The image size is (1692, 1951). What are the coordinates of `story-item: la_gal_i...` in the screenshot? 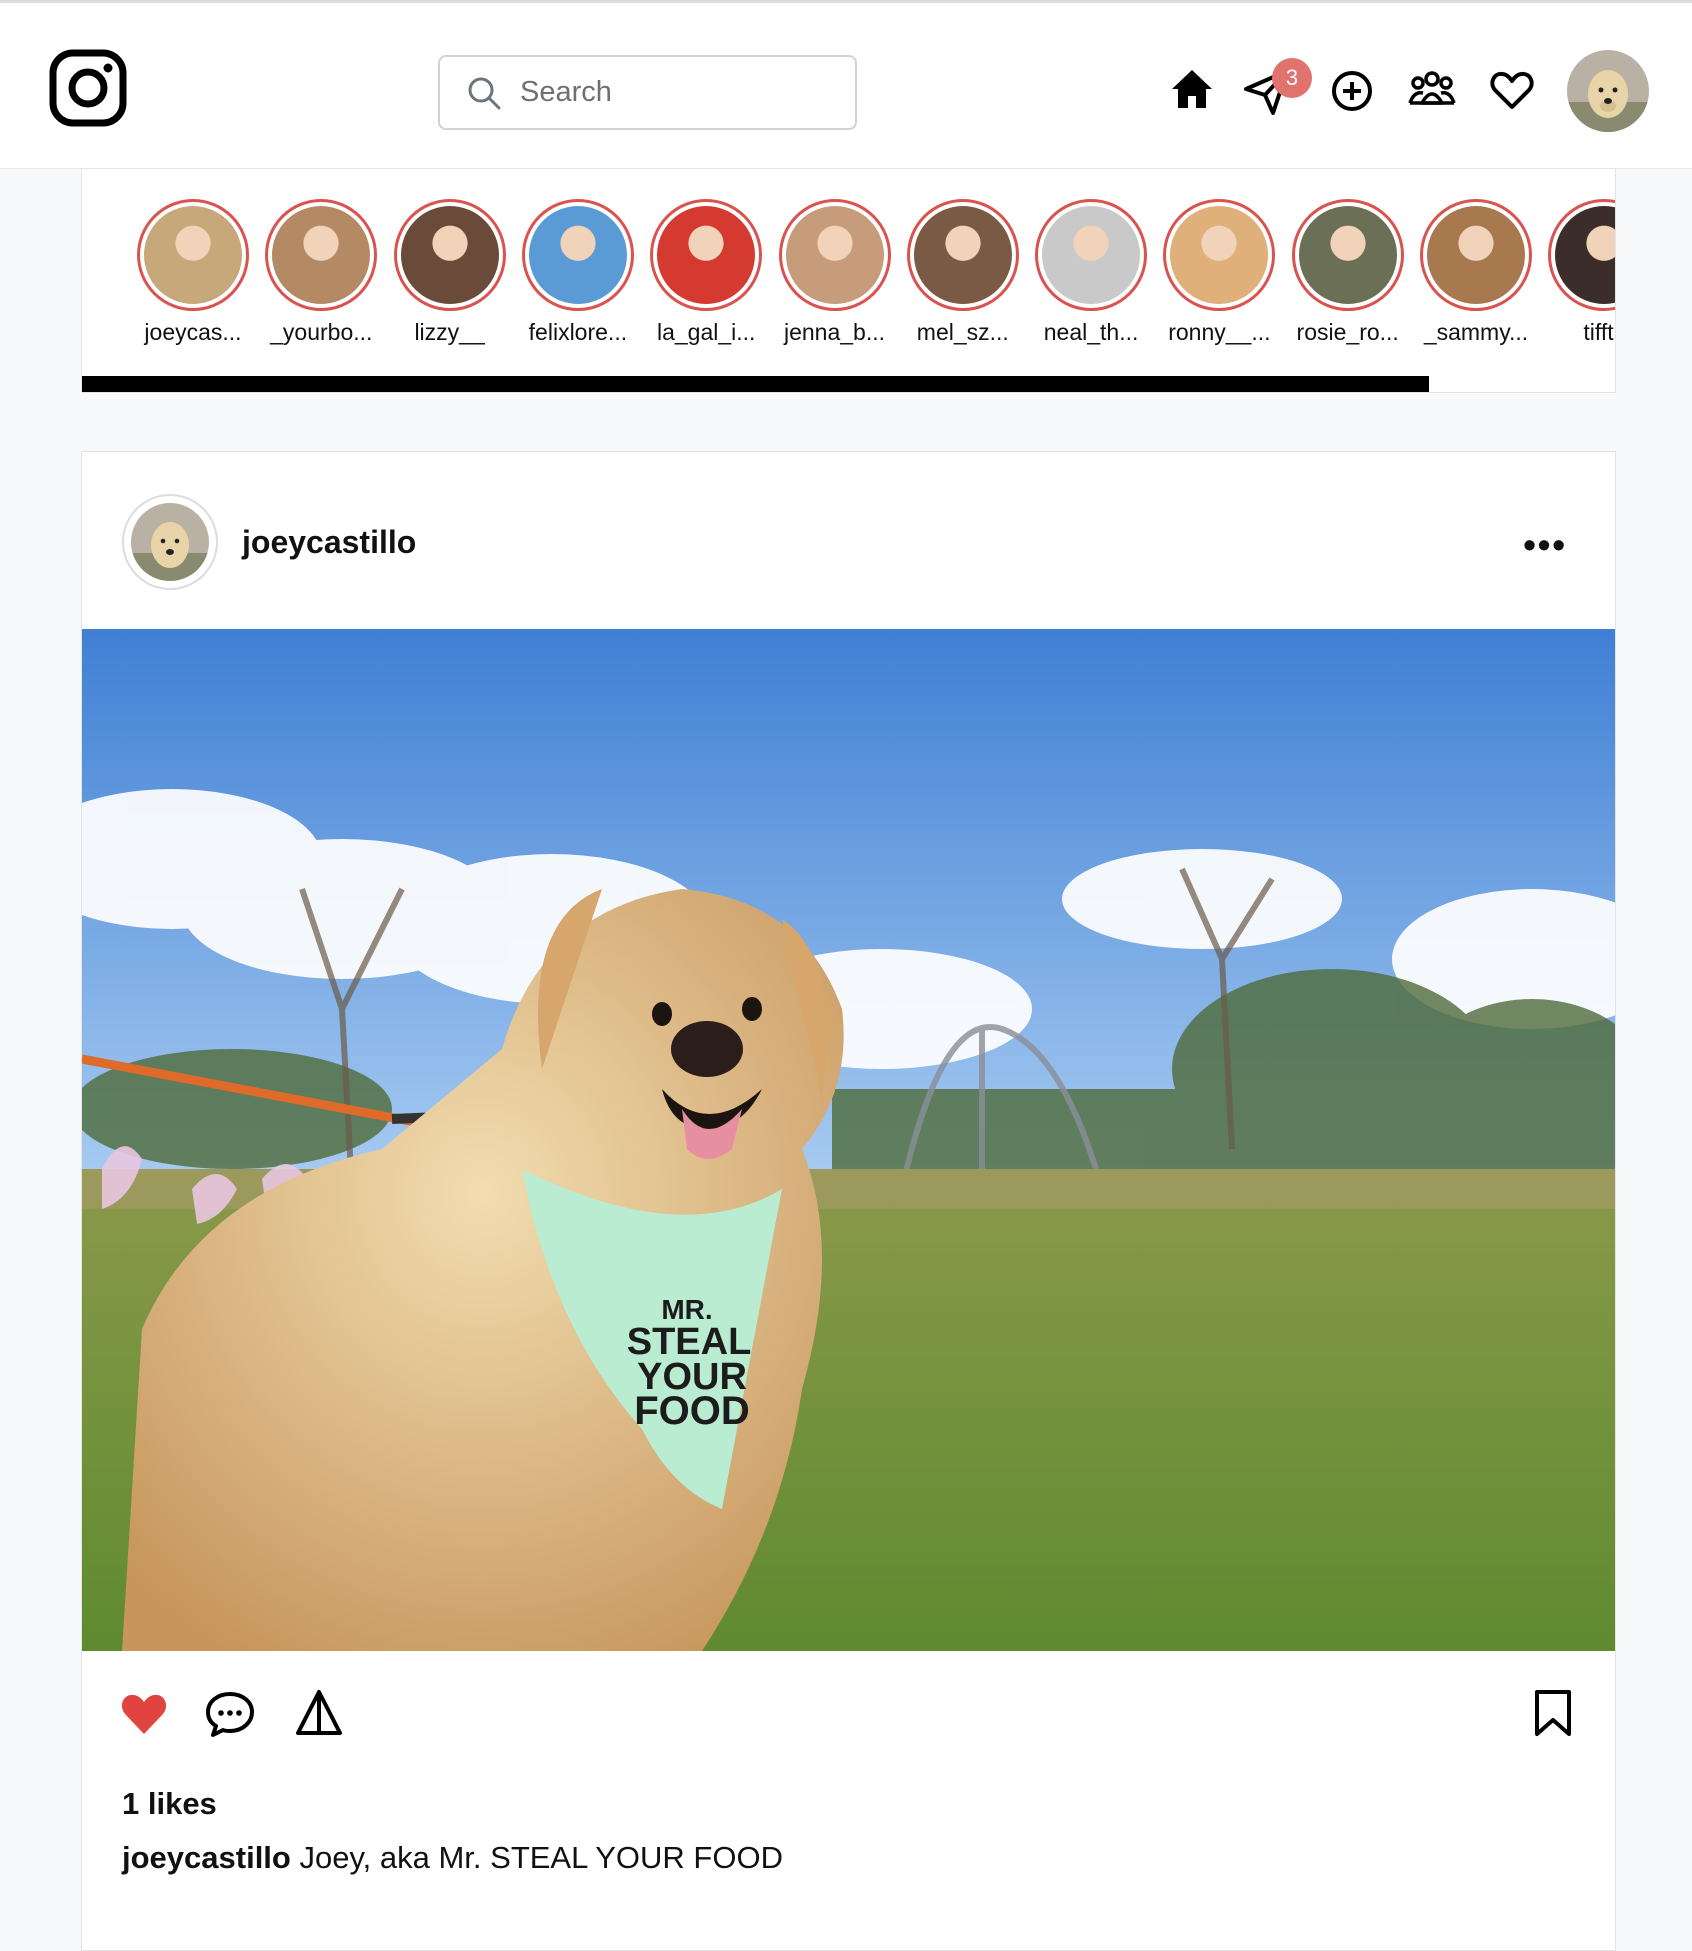 It's located at (706, 272).